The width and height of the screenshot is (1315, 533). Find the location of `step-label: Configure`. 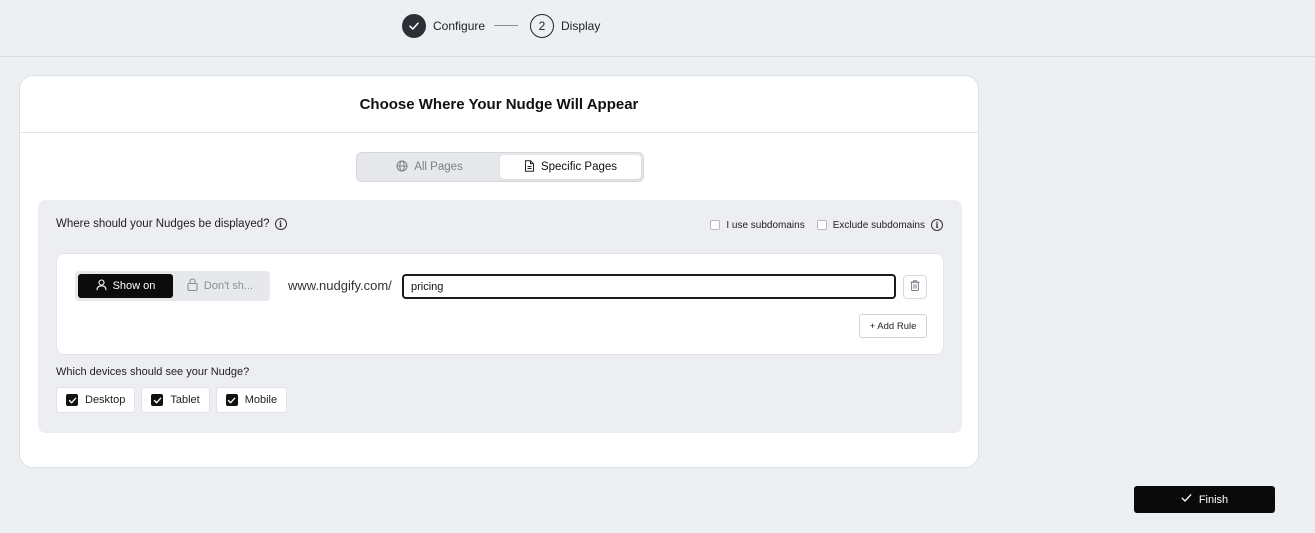

step-label: Configure is located at coordinates (459, 25).